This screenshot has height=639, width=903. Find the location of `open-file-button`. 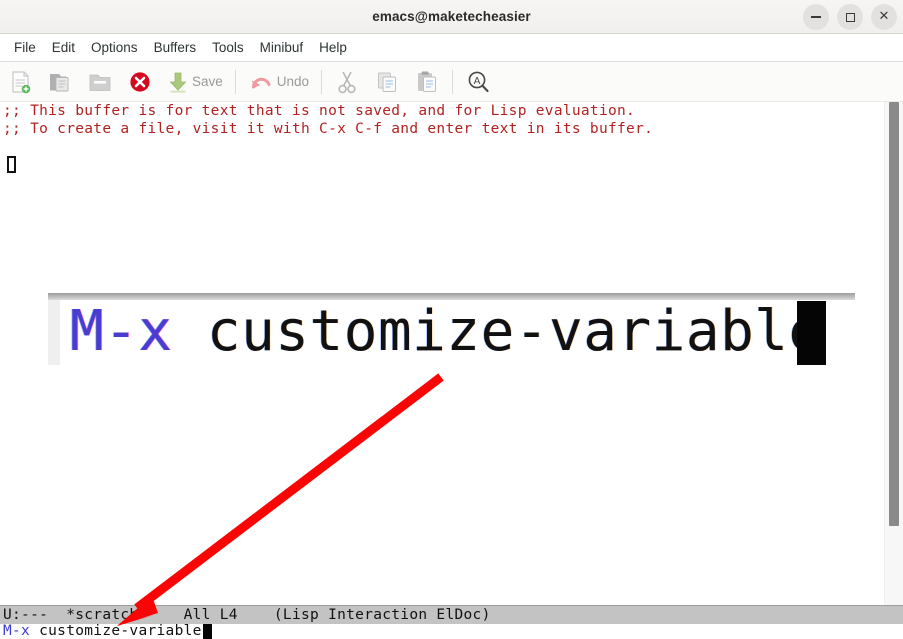

open-file-button is located at coordinates (60, 82).